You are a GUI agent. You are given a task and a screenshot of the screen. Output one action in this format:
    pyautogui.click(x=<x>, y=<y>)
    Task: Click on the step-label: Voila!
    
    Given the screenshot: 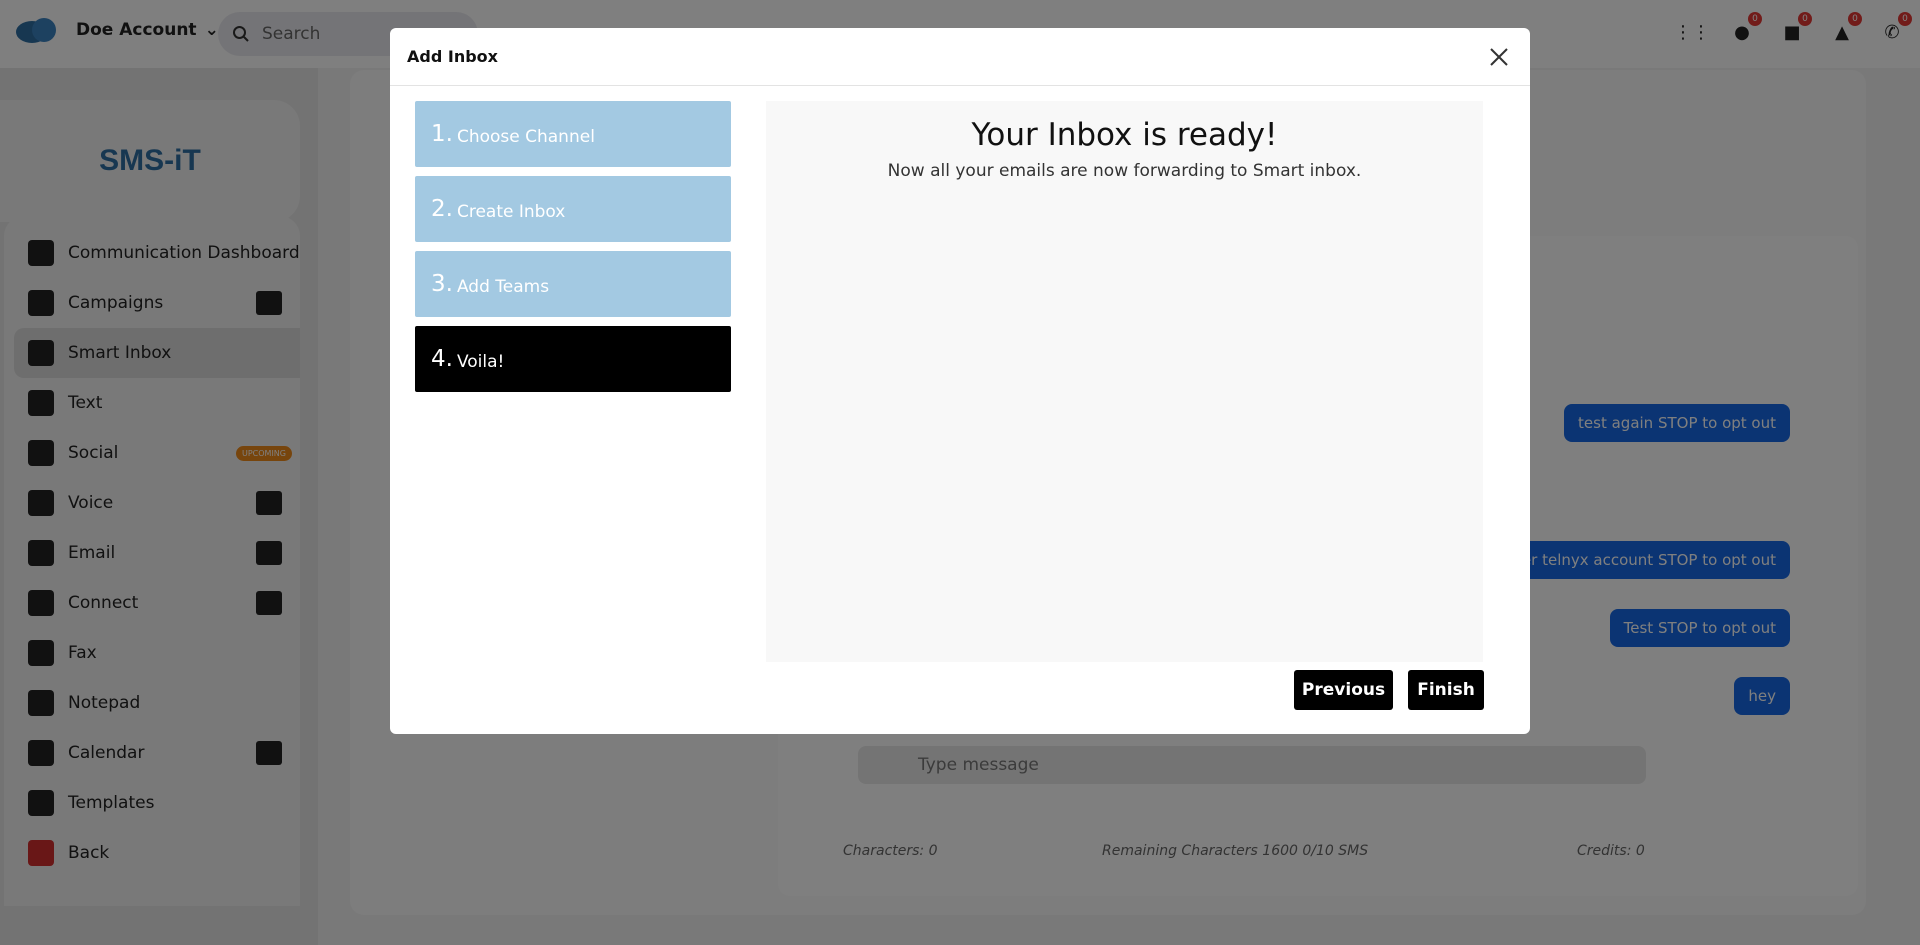 What is the action you would take?
    pyautogui.click(x=480, y=362)
    